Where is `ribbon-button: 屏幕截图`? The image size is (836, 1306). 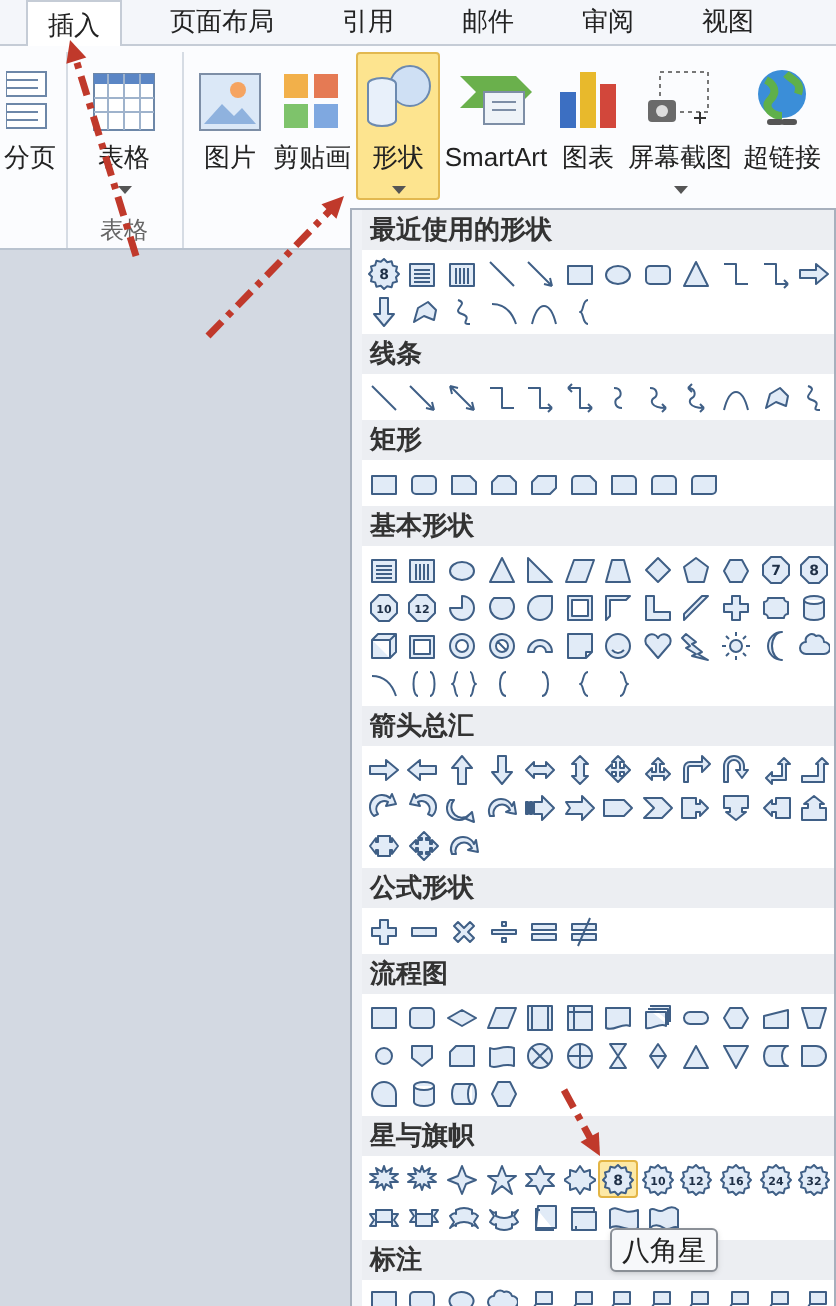
ribbon-button: 屏幕截图 is located at coordinates (680, 126).